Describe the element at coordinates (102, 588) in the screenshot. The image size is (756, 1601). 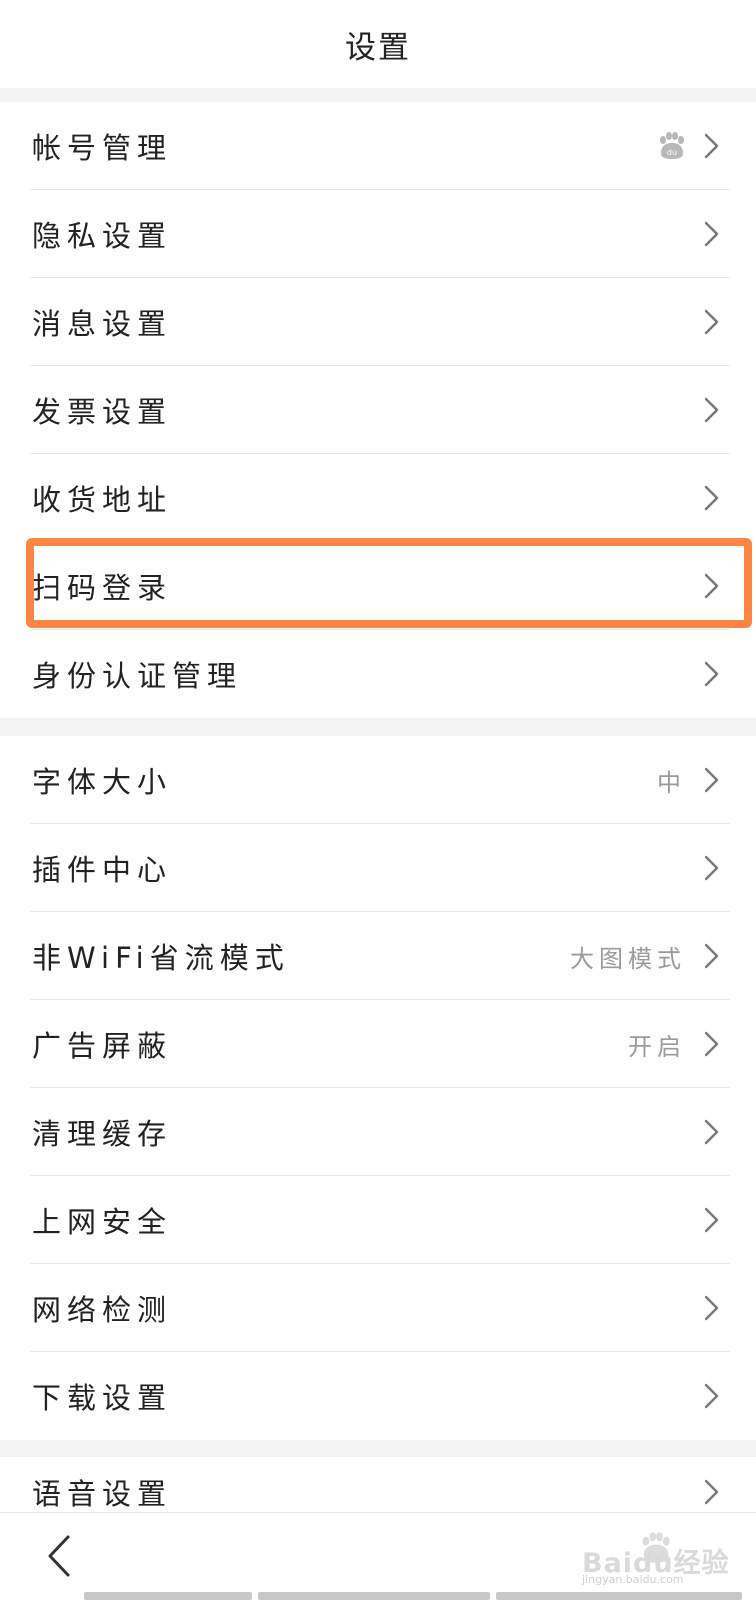
I see `settings-item-label: 扫码登录` at that location.